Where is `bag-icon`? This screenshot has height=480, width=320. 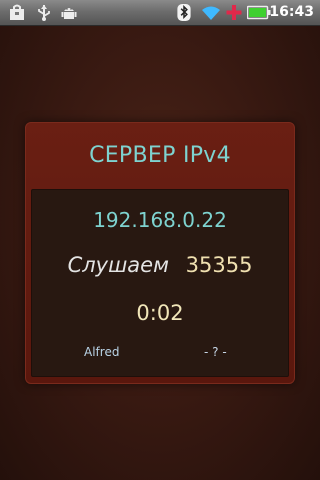 bag-icon is located at coordinates (17, 12).